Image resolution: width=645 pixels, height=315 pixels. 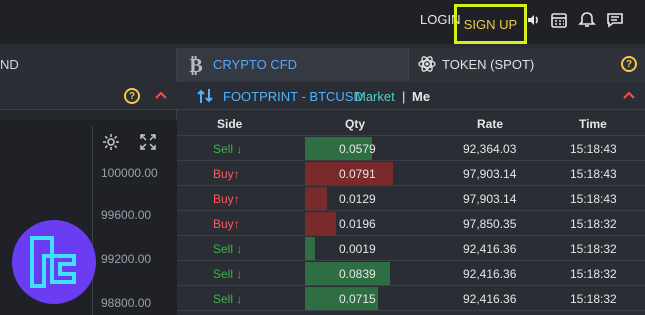 What do you see at coordinates (615, 20) in the screenshot?
I see `chat-icon` at bounding box center [615, 20].